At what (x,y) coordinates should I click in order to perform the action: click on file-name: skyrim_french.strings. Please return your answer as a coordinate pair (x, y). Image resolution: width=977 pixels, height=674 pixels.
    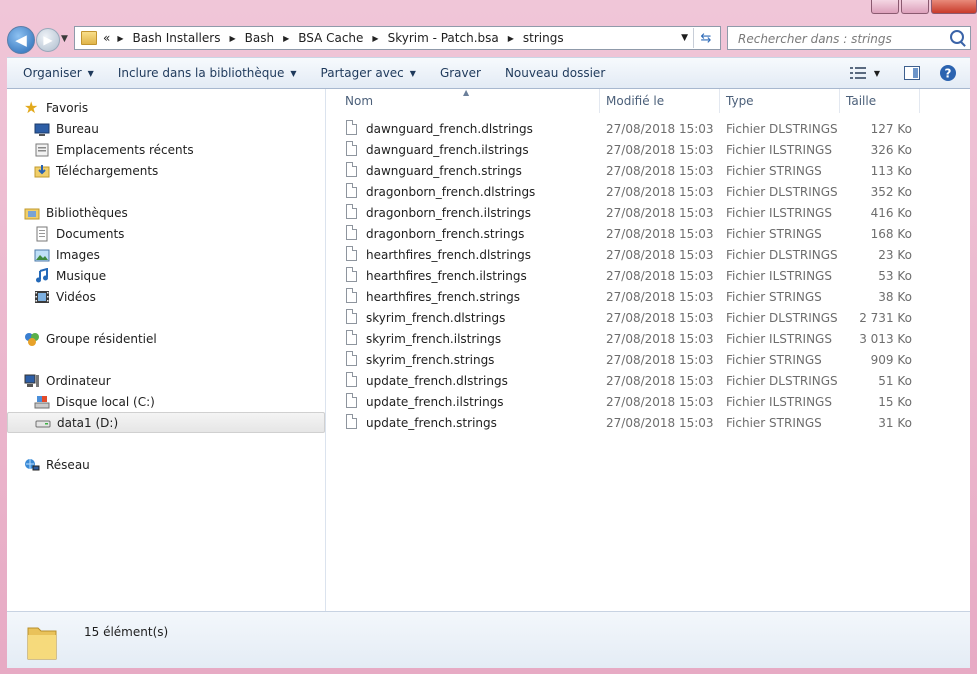
    Looking at the image, I should click on (430, 360).